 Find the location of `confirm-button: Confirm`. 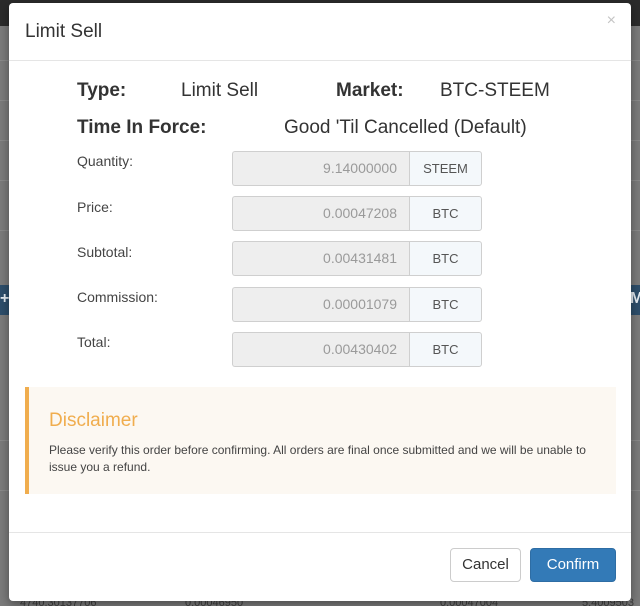

confirm-button: Confirm is located at coordinates (573, 565).